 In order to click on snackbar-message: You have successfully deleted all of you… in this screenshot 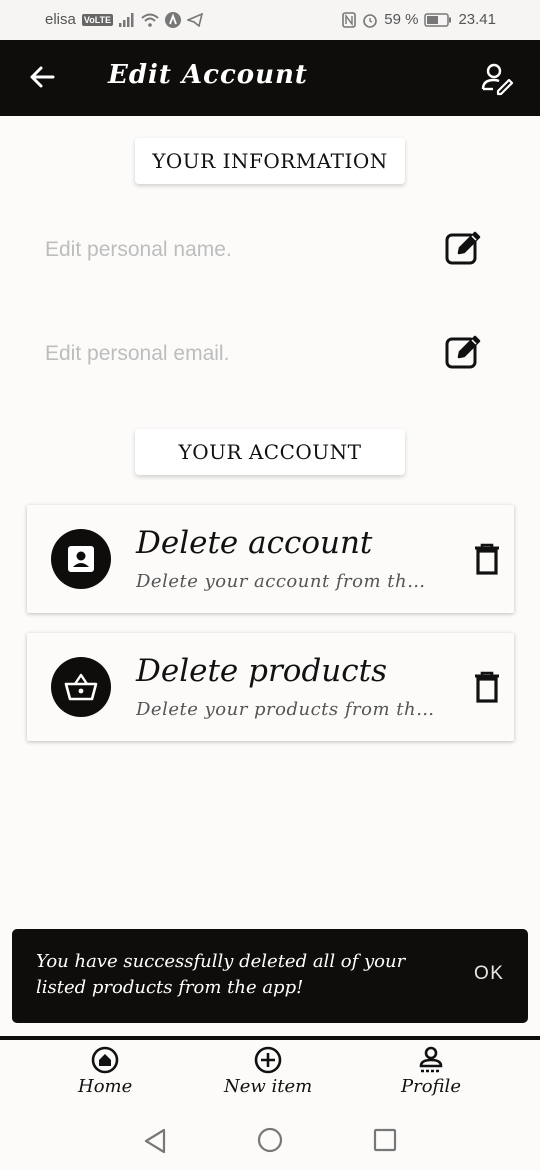, I will do `click(221, 974)`.